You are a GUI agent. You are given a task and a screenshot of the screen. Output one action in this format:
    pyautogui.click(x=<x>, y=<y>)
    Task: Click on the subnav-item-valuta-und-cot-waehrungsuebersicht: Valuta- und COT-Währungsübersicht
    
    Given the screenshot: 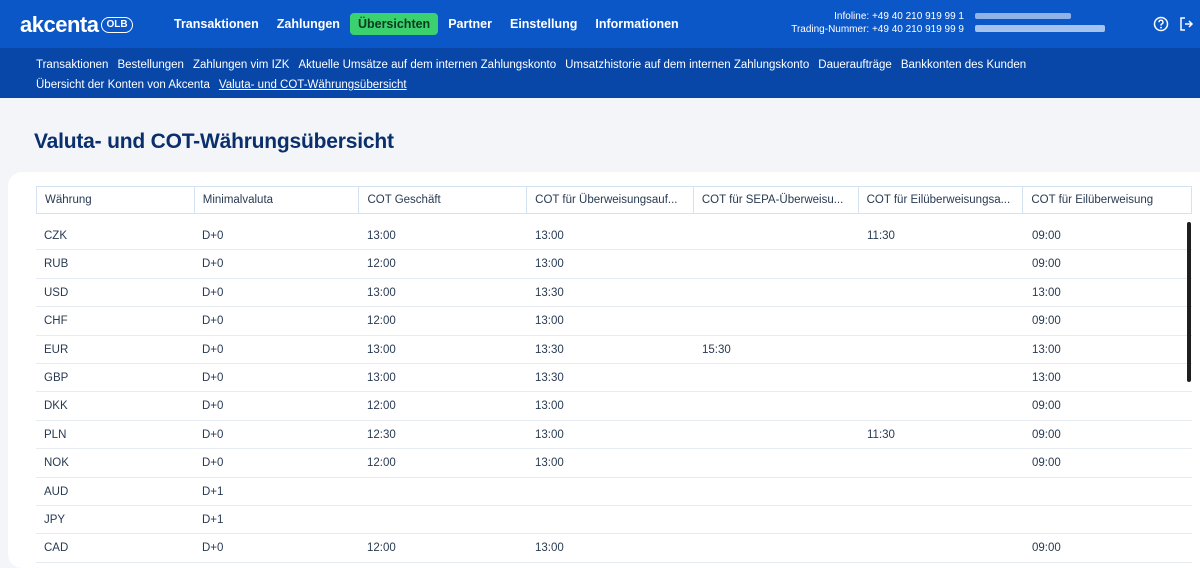 What is the action you would take?
    pyautogui.click(x=313, y=85)
    